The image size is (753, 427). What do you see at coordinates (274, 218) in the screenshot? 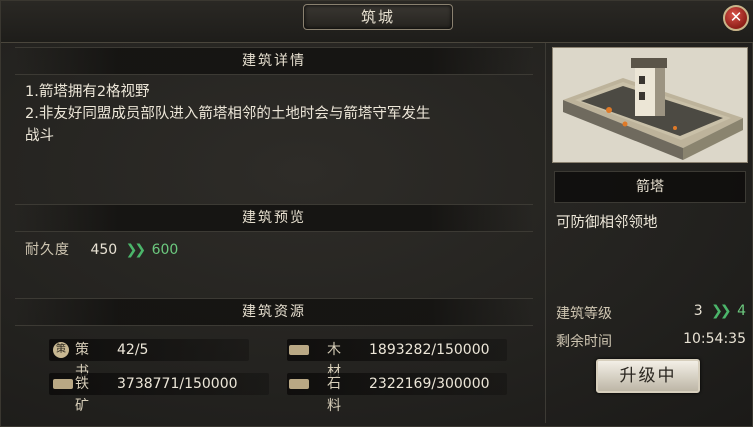
I see `preview-header: 建筑预览` at bounding box center [274, 218].